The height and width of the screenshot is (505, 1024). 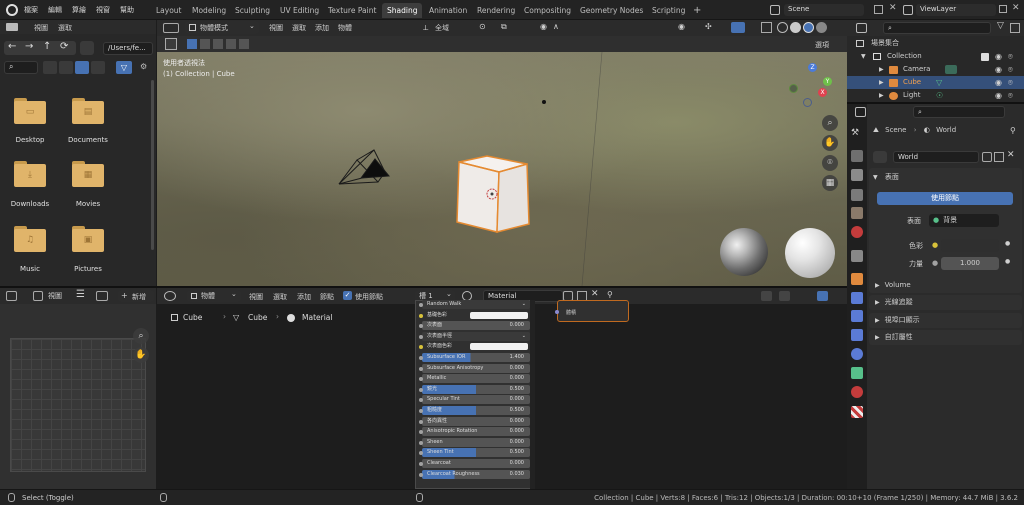 What do you see at coordinates (276, 28) in the screenshot?
I see `vp-menu-view: 視圖` at bounding box center [276, 28].